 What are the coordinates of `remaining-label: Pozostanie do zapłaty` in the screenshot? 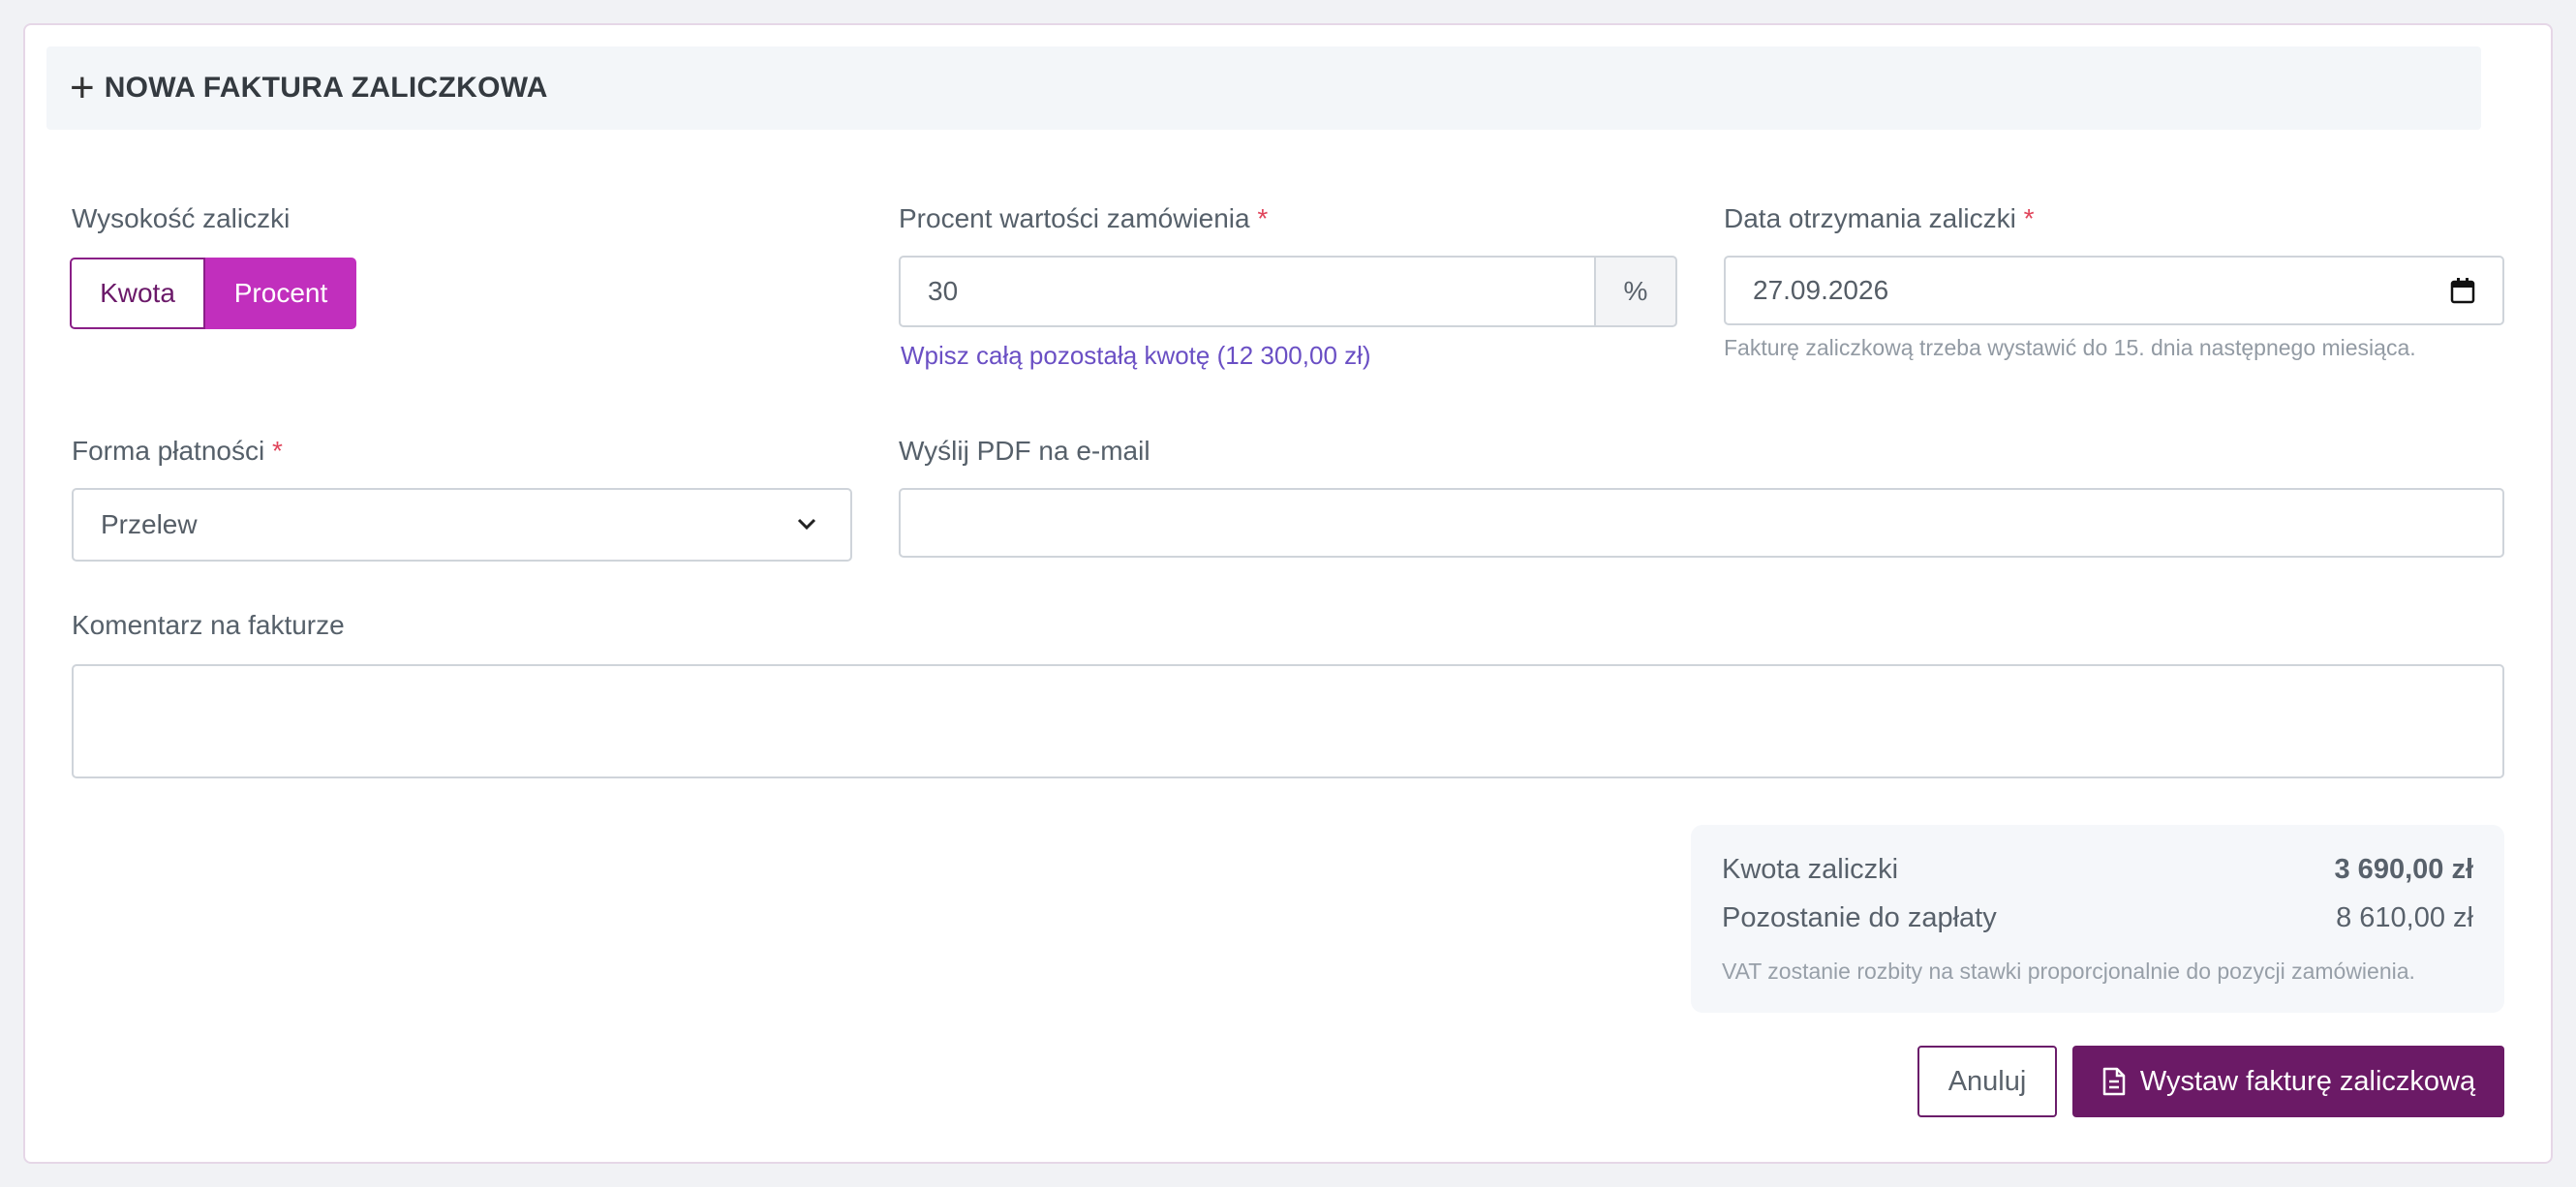 It's located at (1859, 917).